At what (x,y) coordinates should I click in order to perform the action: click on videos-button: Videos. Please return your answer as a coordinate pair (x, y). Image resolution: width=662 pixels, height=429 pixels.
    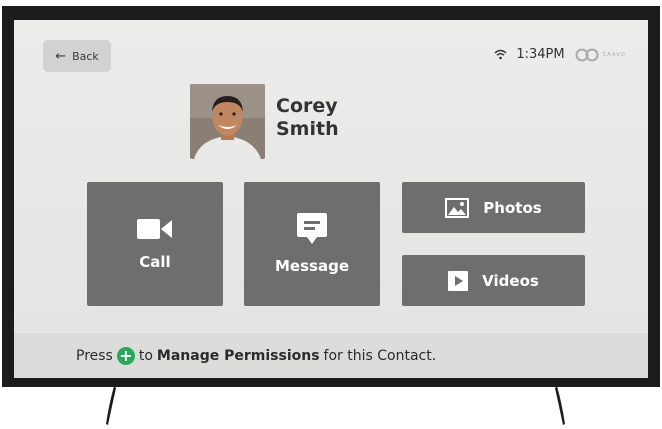
    Looking at the image, I should click on (493, 280).